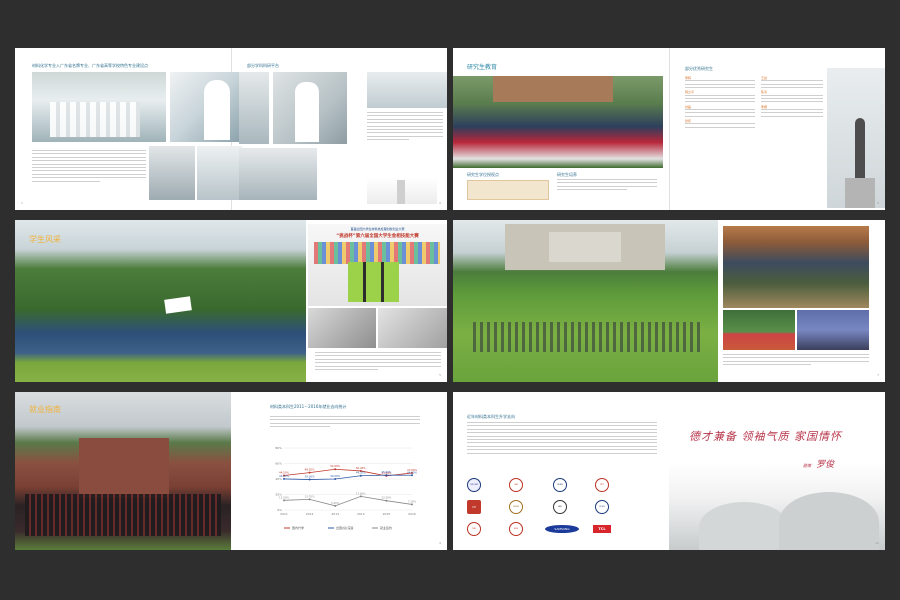 The width and height of the screenshot is (900, 600). I want to click on track-photo, so click(759, 330).